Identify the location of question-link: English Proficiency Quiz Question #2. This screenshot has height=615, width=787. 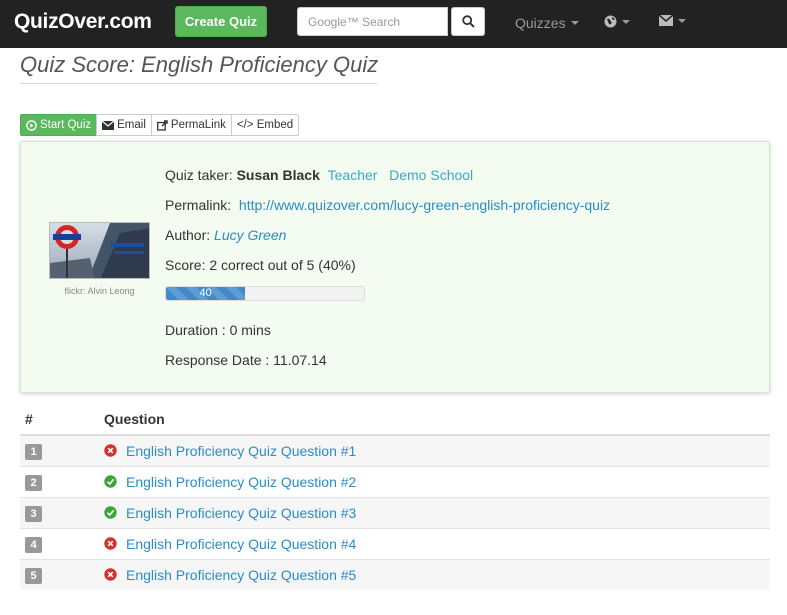
(241, 482).